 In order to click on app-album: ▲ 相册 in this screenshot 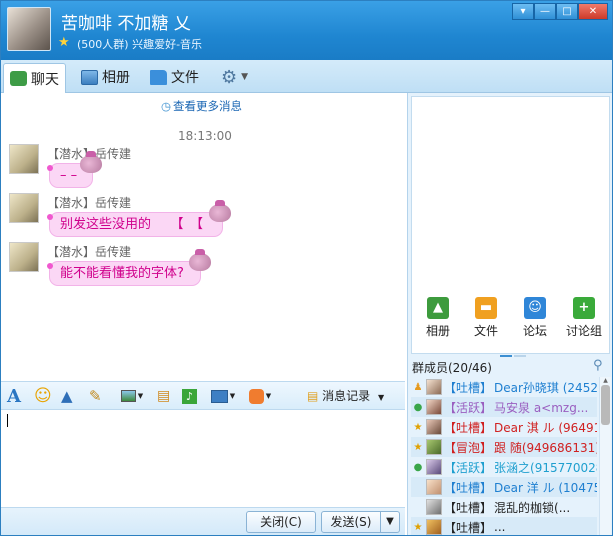, I will do `click(438, 318)`.